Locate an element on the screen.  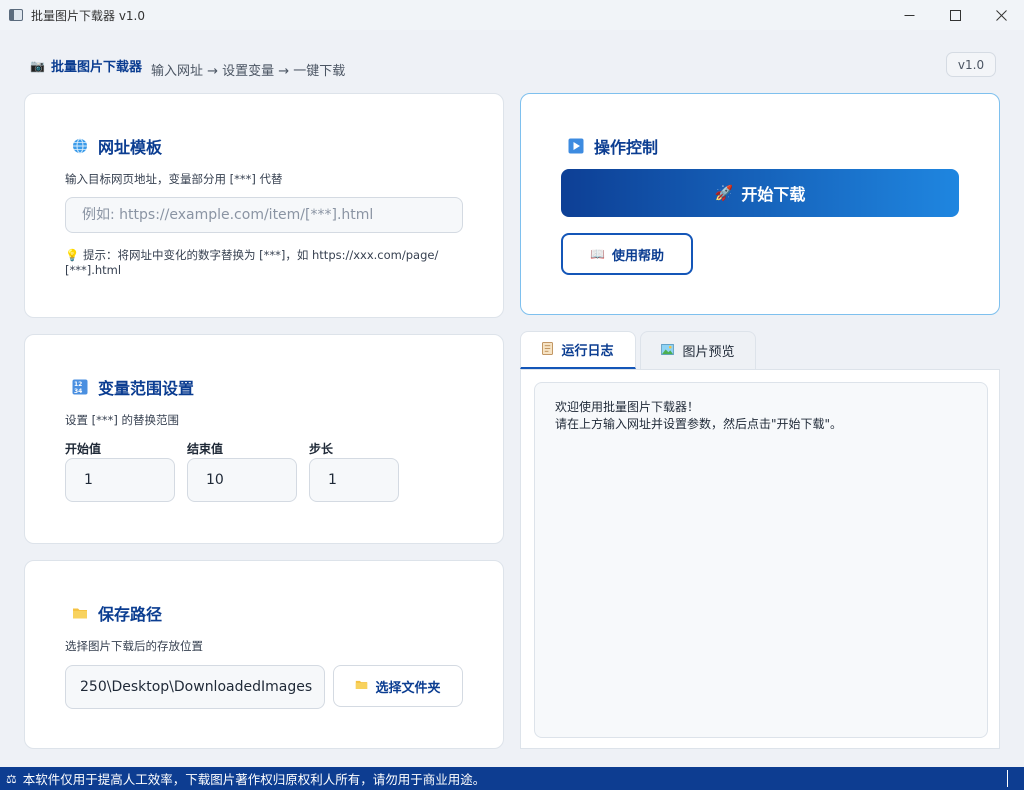
book-icon: 📖 is located at coordinates (597, 254).